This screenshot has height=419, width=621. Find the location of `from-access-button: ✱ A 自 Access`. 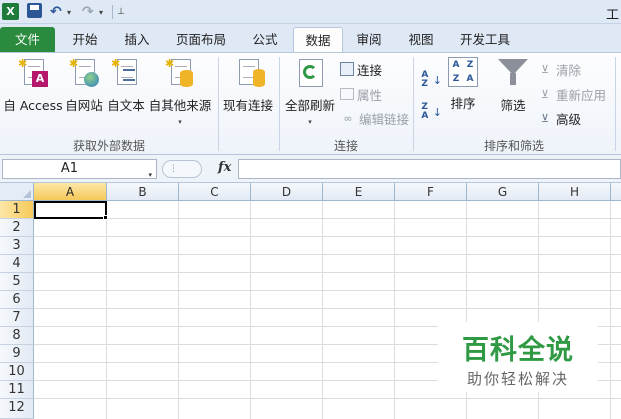

from-access-button: ✱ A 自 Access is located at coordinates (32, 85).